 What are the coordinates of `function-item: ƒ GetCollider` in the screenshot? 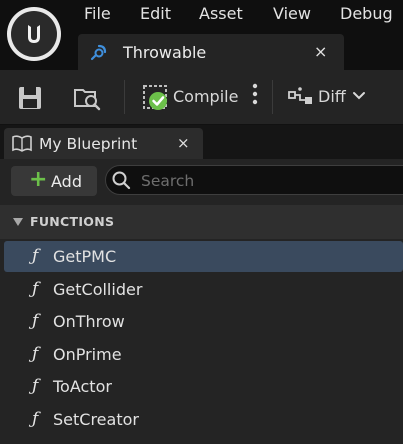 It's located at (203, 289).